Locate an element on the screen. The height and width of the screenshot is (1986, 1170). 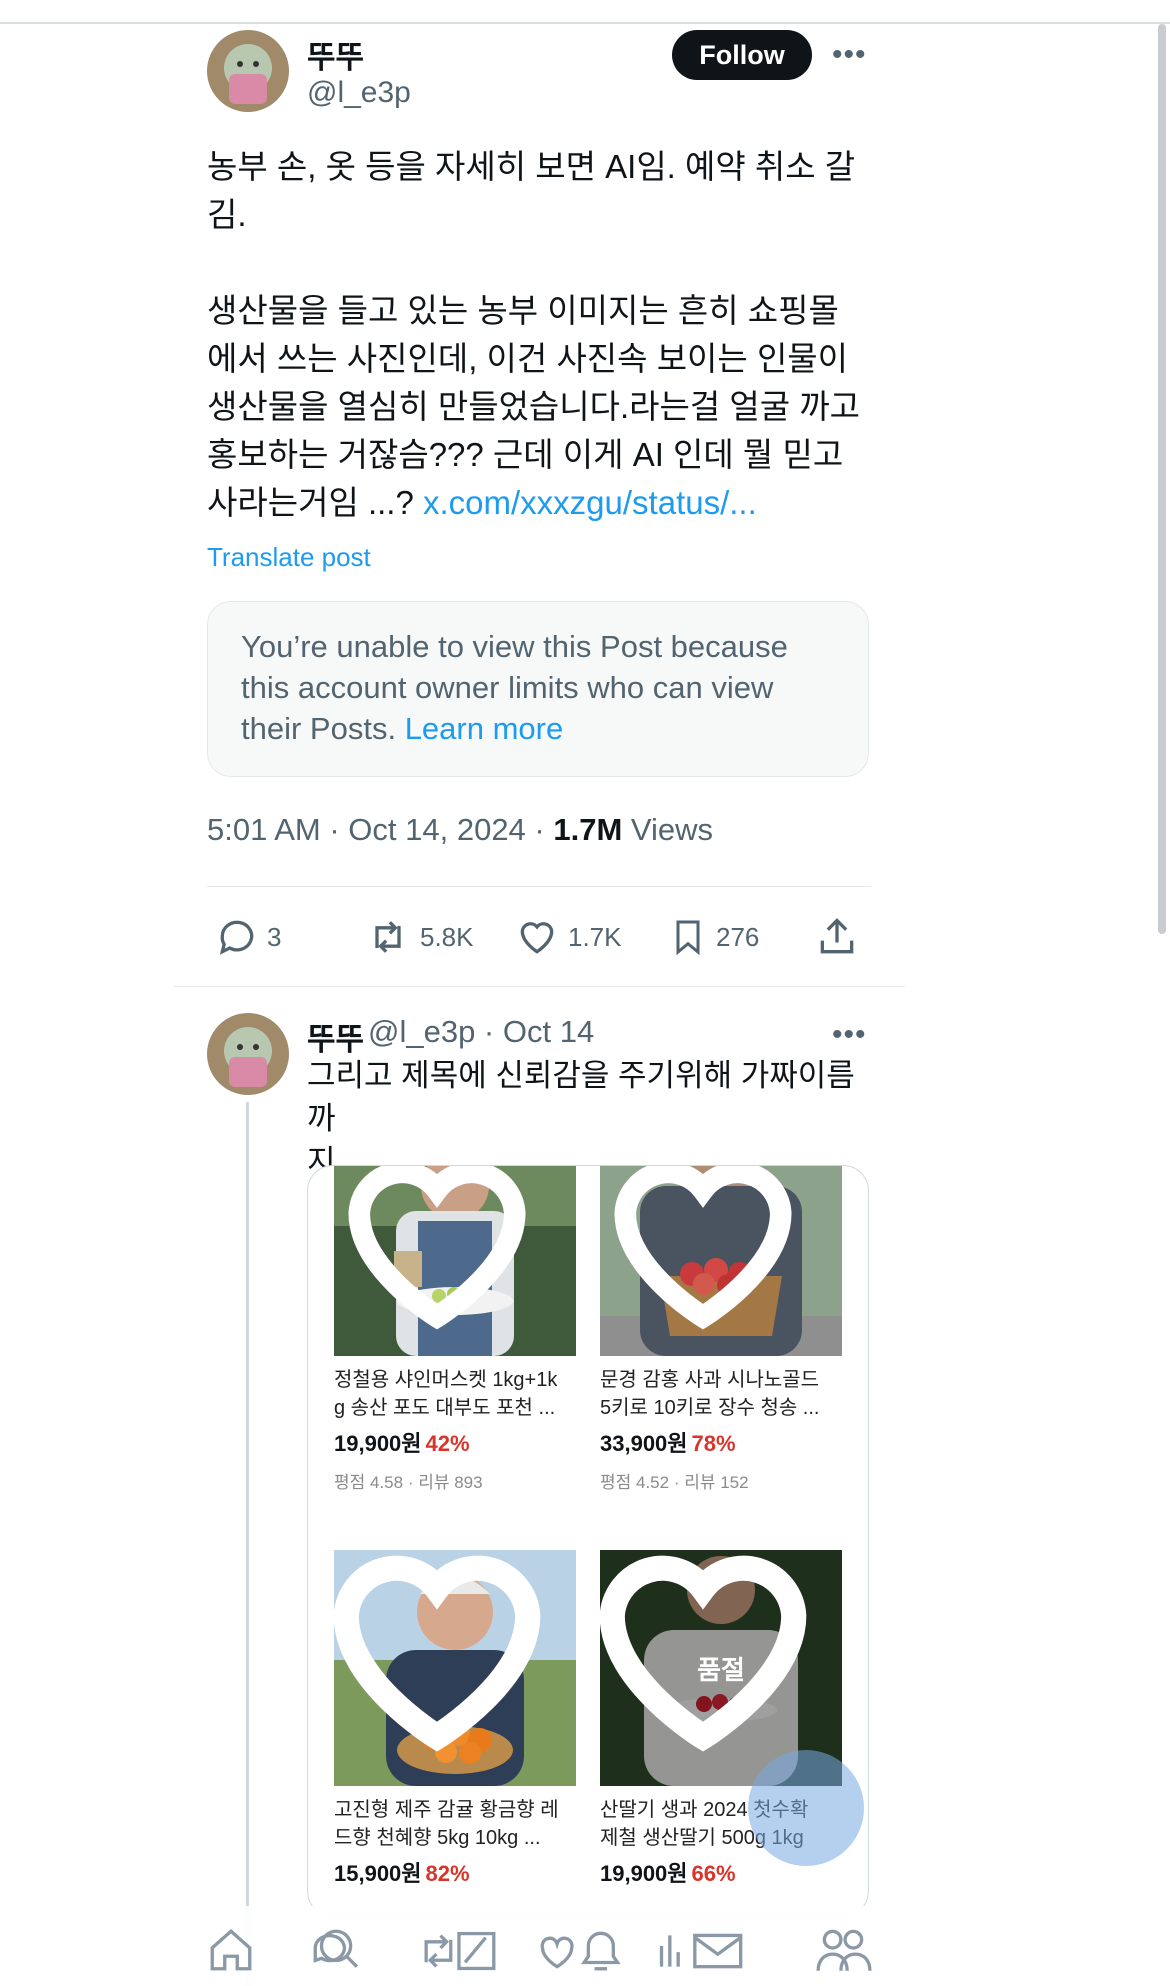
learn-more-link: Learn more is located at coordinates (484, 728).